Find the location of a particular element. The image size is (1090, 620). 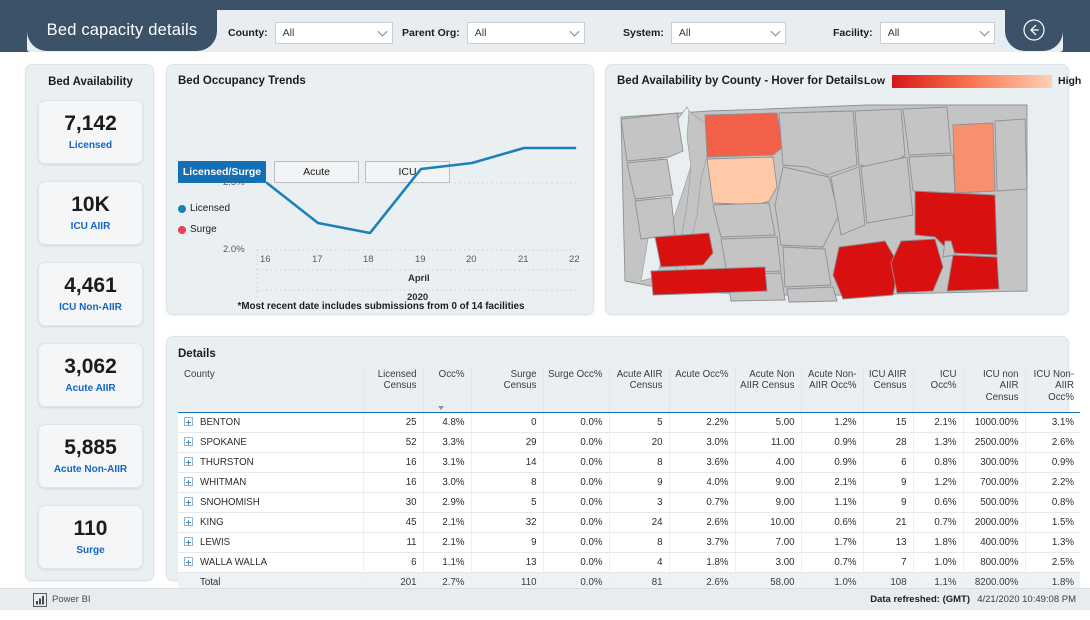

col-header-icu-non-aiir-census: ICU non AIIR Census is located at coordinates (993, 389).